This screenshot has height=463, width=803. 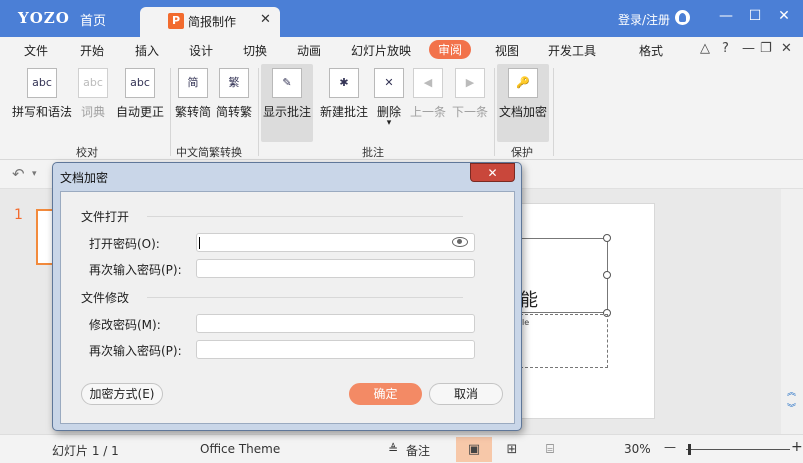 What do you see at coordinates (309, 50) in the screenshot?
I see `menu-animation: 动画` at bounding box center [309, 50].